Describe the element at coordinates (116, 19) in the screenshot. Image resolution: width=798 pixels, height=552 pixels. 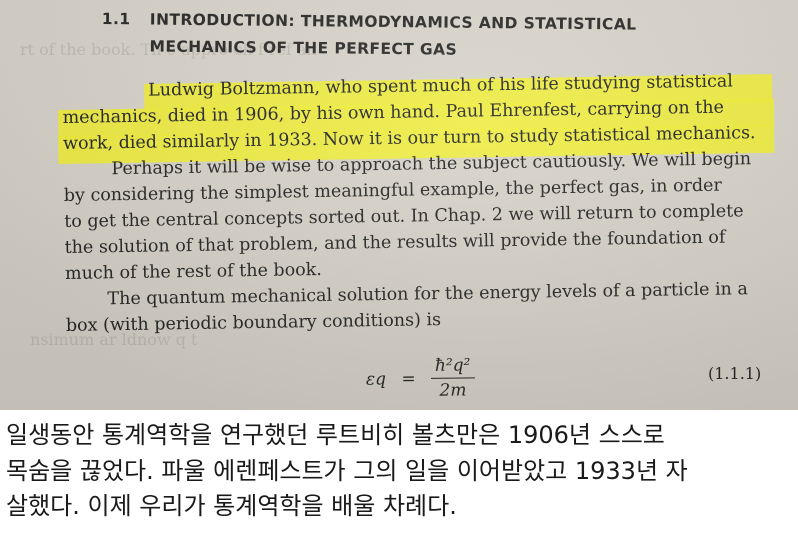
I see `section-number: 1.1` at that location.